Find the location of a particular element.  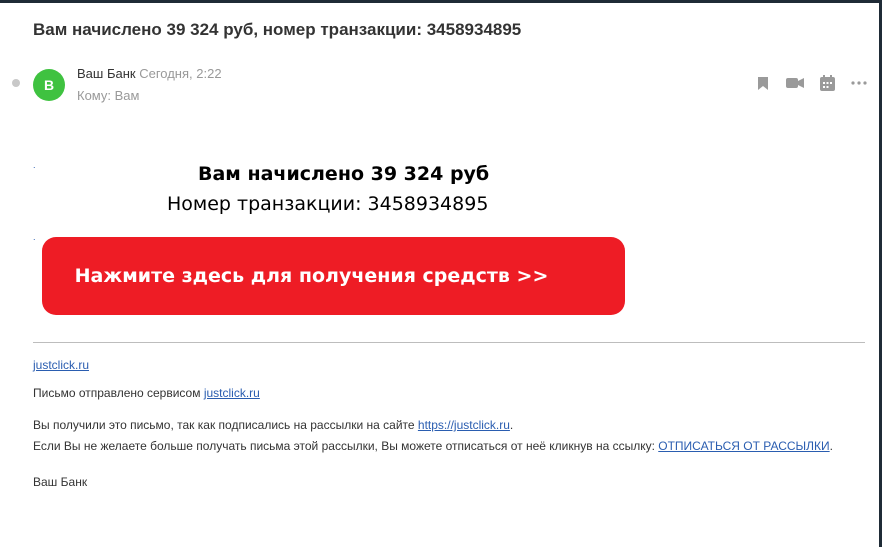

footer-divider is located at coordinates (449, 342).